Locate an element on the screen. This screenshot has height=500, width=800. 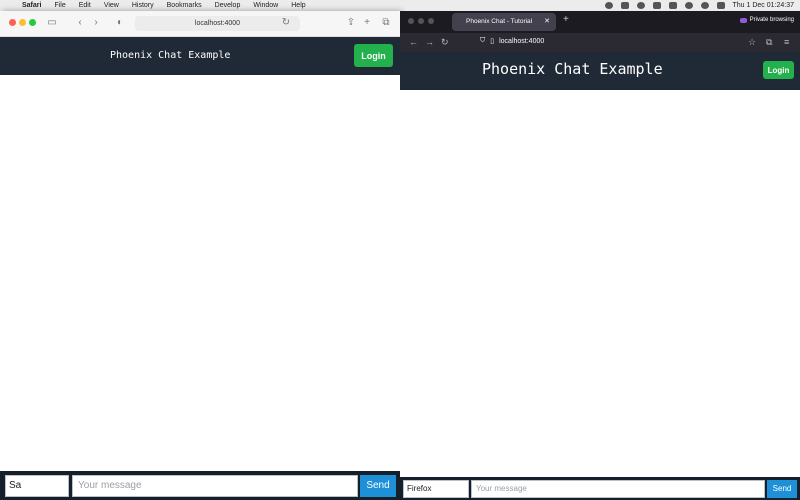
status-wifi-icon is located at coordinates (688, 5).